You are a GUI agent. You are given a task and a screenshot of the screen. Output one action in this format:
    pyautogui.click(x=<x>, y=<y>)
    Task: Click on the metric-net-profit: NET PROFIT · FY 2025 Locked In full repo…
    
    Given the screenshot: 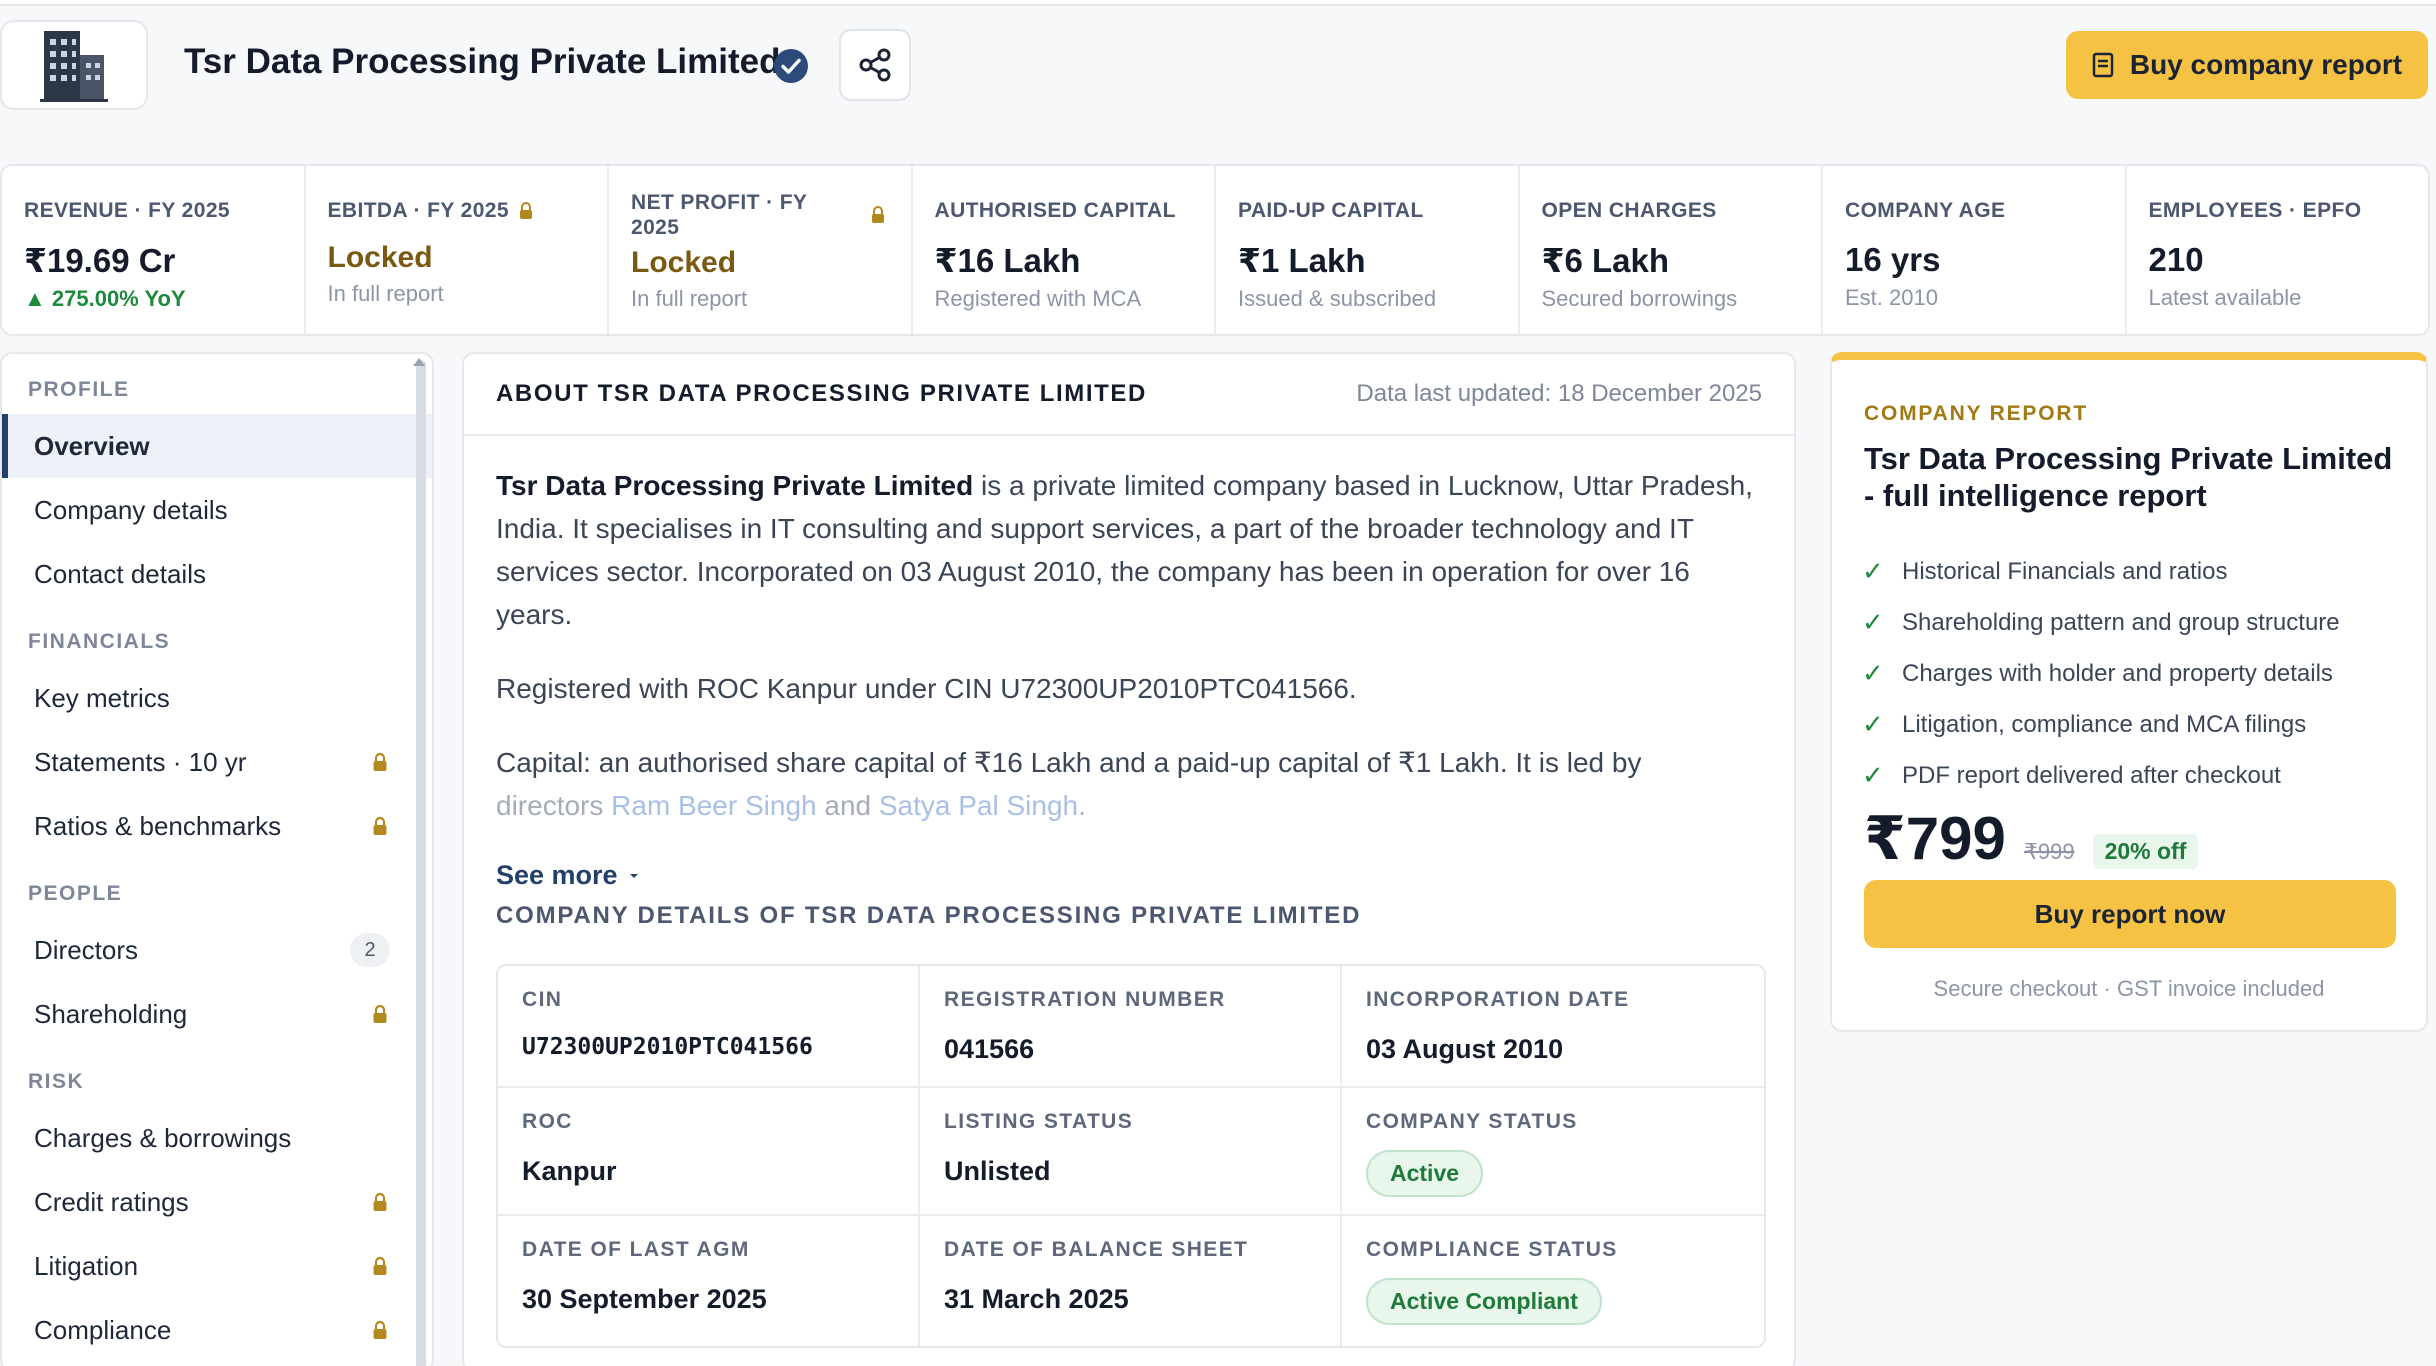 What is the action you would take?
    pyautogui.click(x=761, y=250)
    